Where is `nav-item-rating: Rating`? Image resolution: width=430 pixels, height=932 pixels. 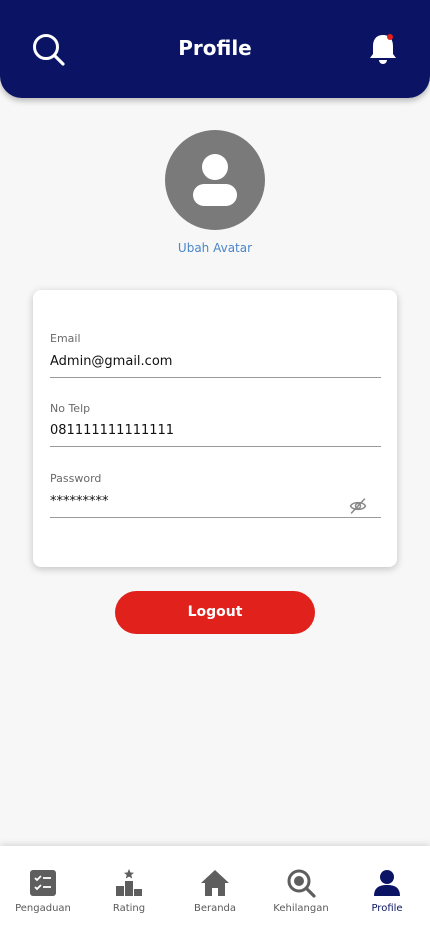 nav-item-rating: Rating is located at coordinates (129, 889).